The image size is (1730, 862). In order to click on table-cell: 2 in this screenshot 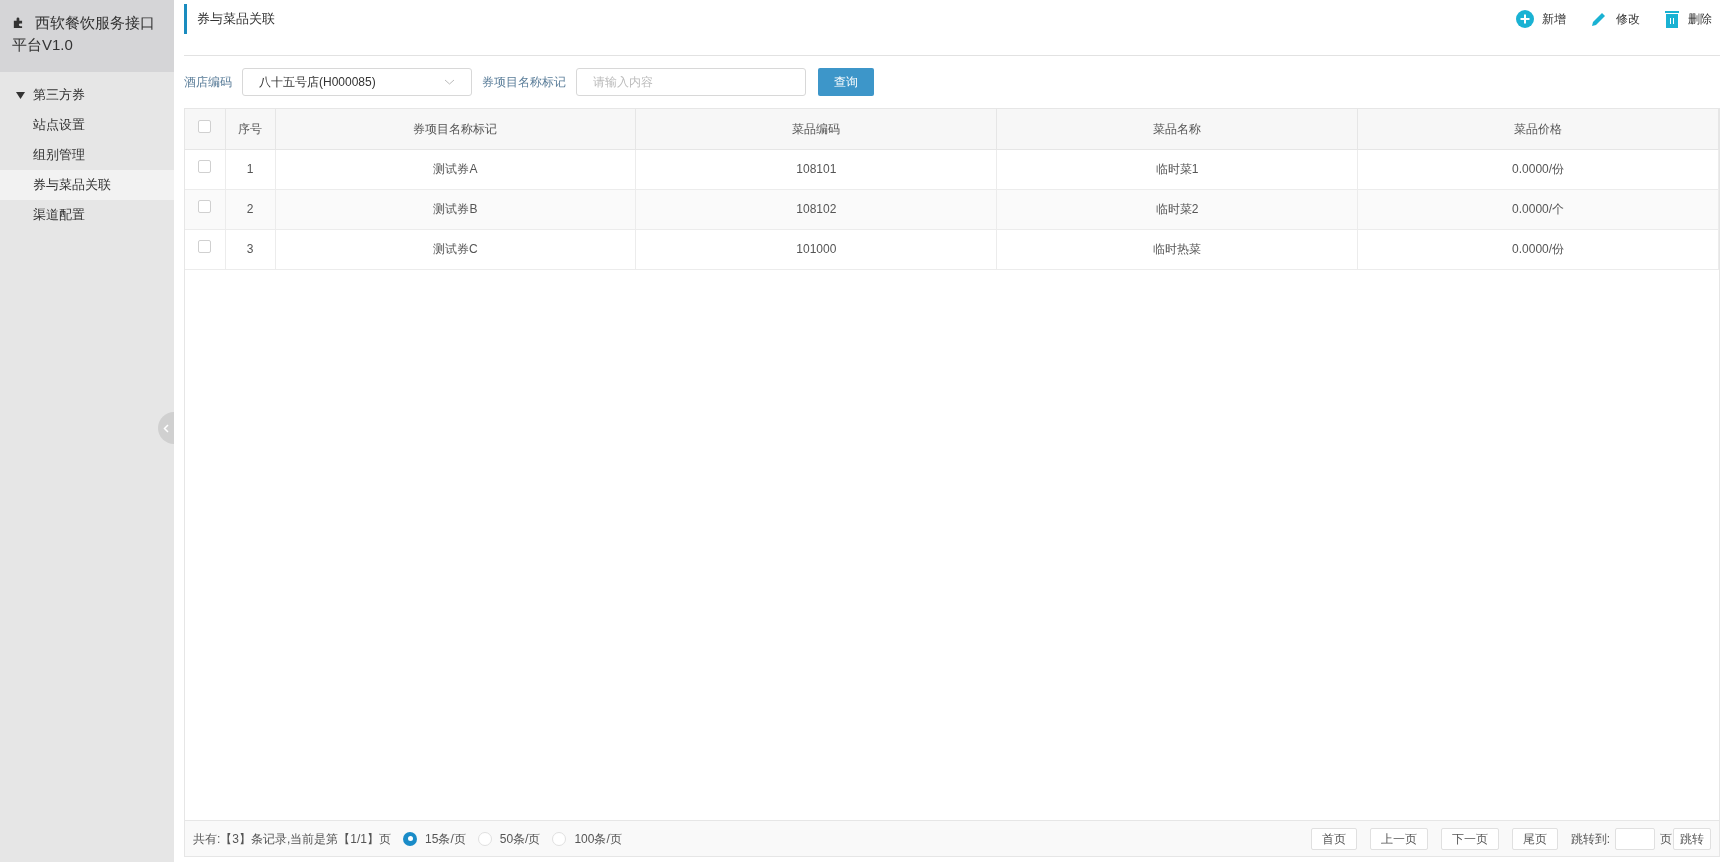, I will do `click(250, 209)`.